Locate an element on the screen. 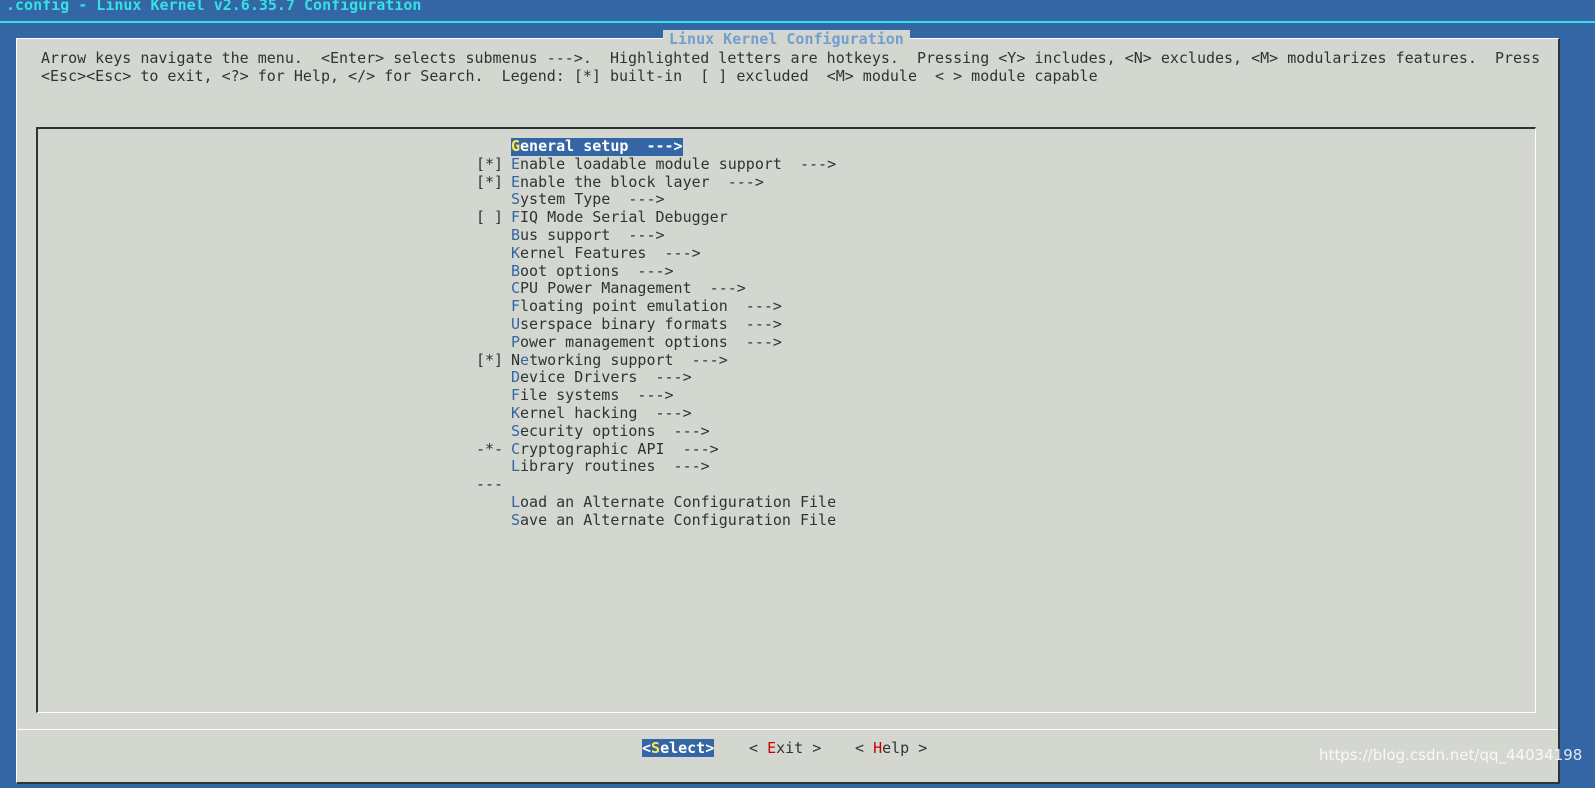 This screenshot has width=1595, height=788. menu-item-label: us support ---> is located at coordinates (592, 234).